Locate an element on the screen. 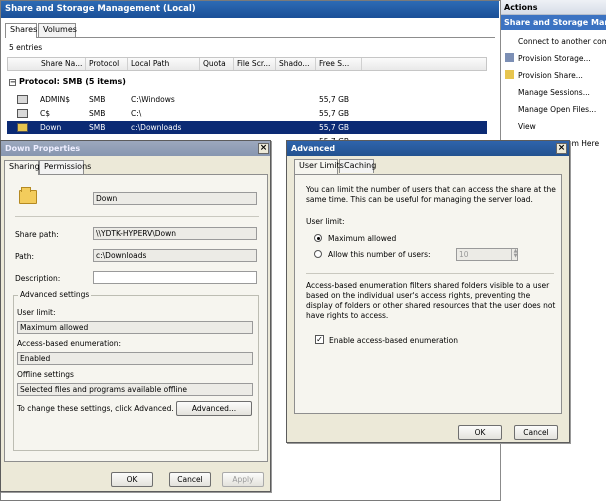 Image resolution: width=606 pixels, height=501 pixels. tab-sharing: Sharing is located at coordinates (22, 167).